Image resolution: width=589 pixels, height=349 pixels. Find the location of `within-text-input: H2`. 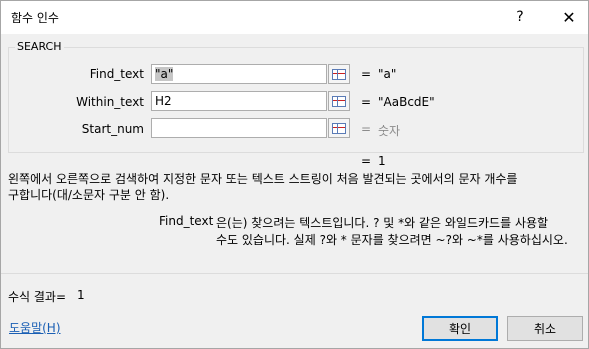

within-text-input: H2 is located at coordinates (239, 101).